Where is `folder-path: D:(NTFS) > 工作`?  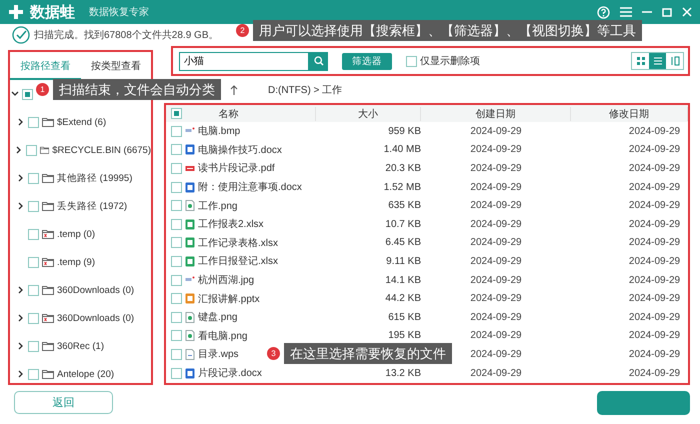
folder-path: D:(NTFS) > 工作 is located at coordinates (305, 90).